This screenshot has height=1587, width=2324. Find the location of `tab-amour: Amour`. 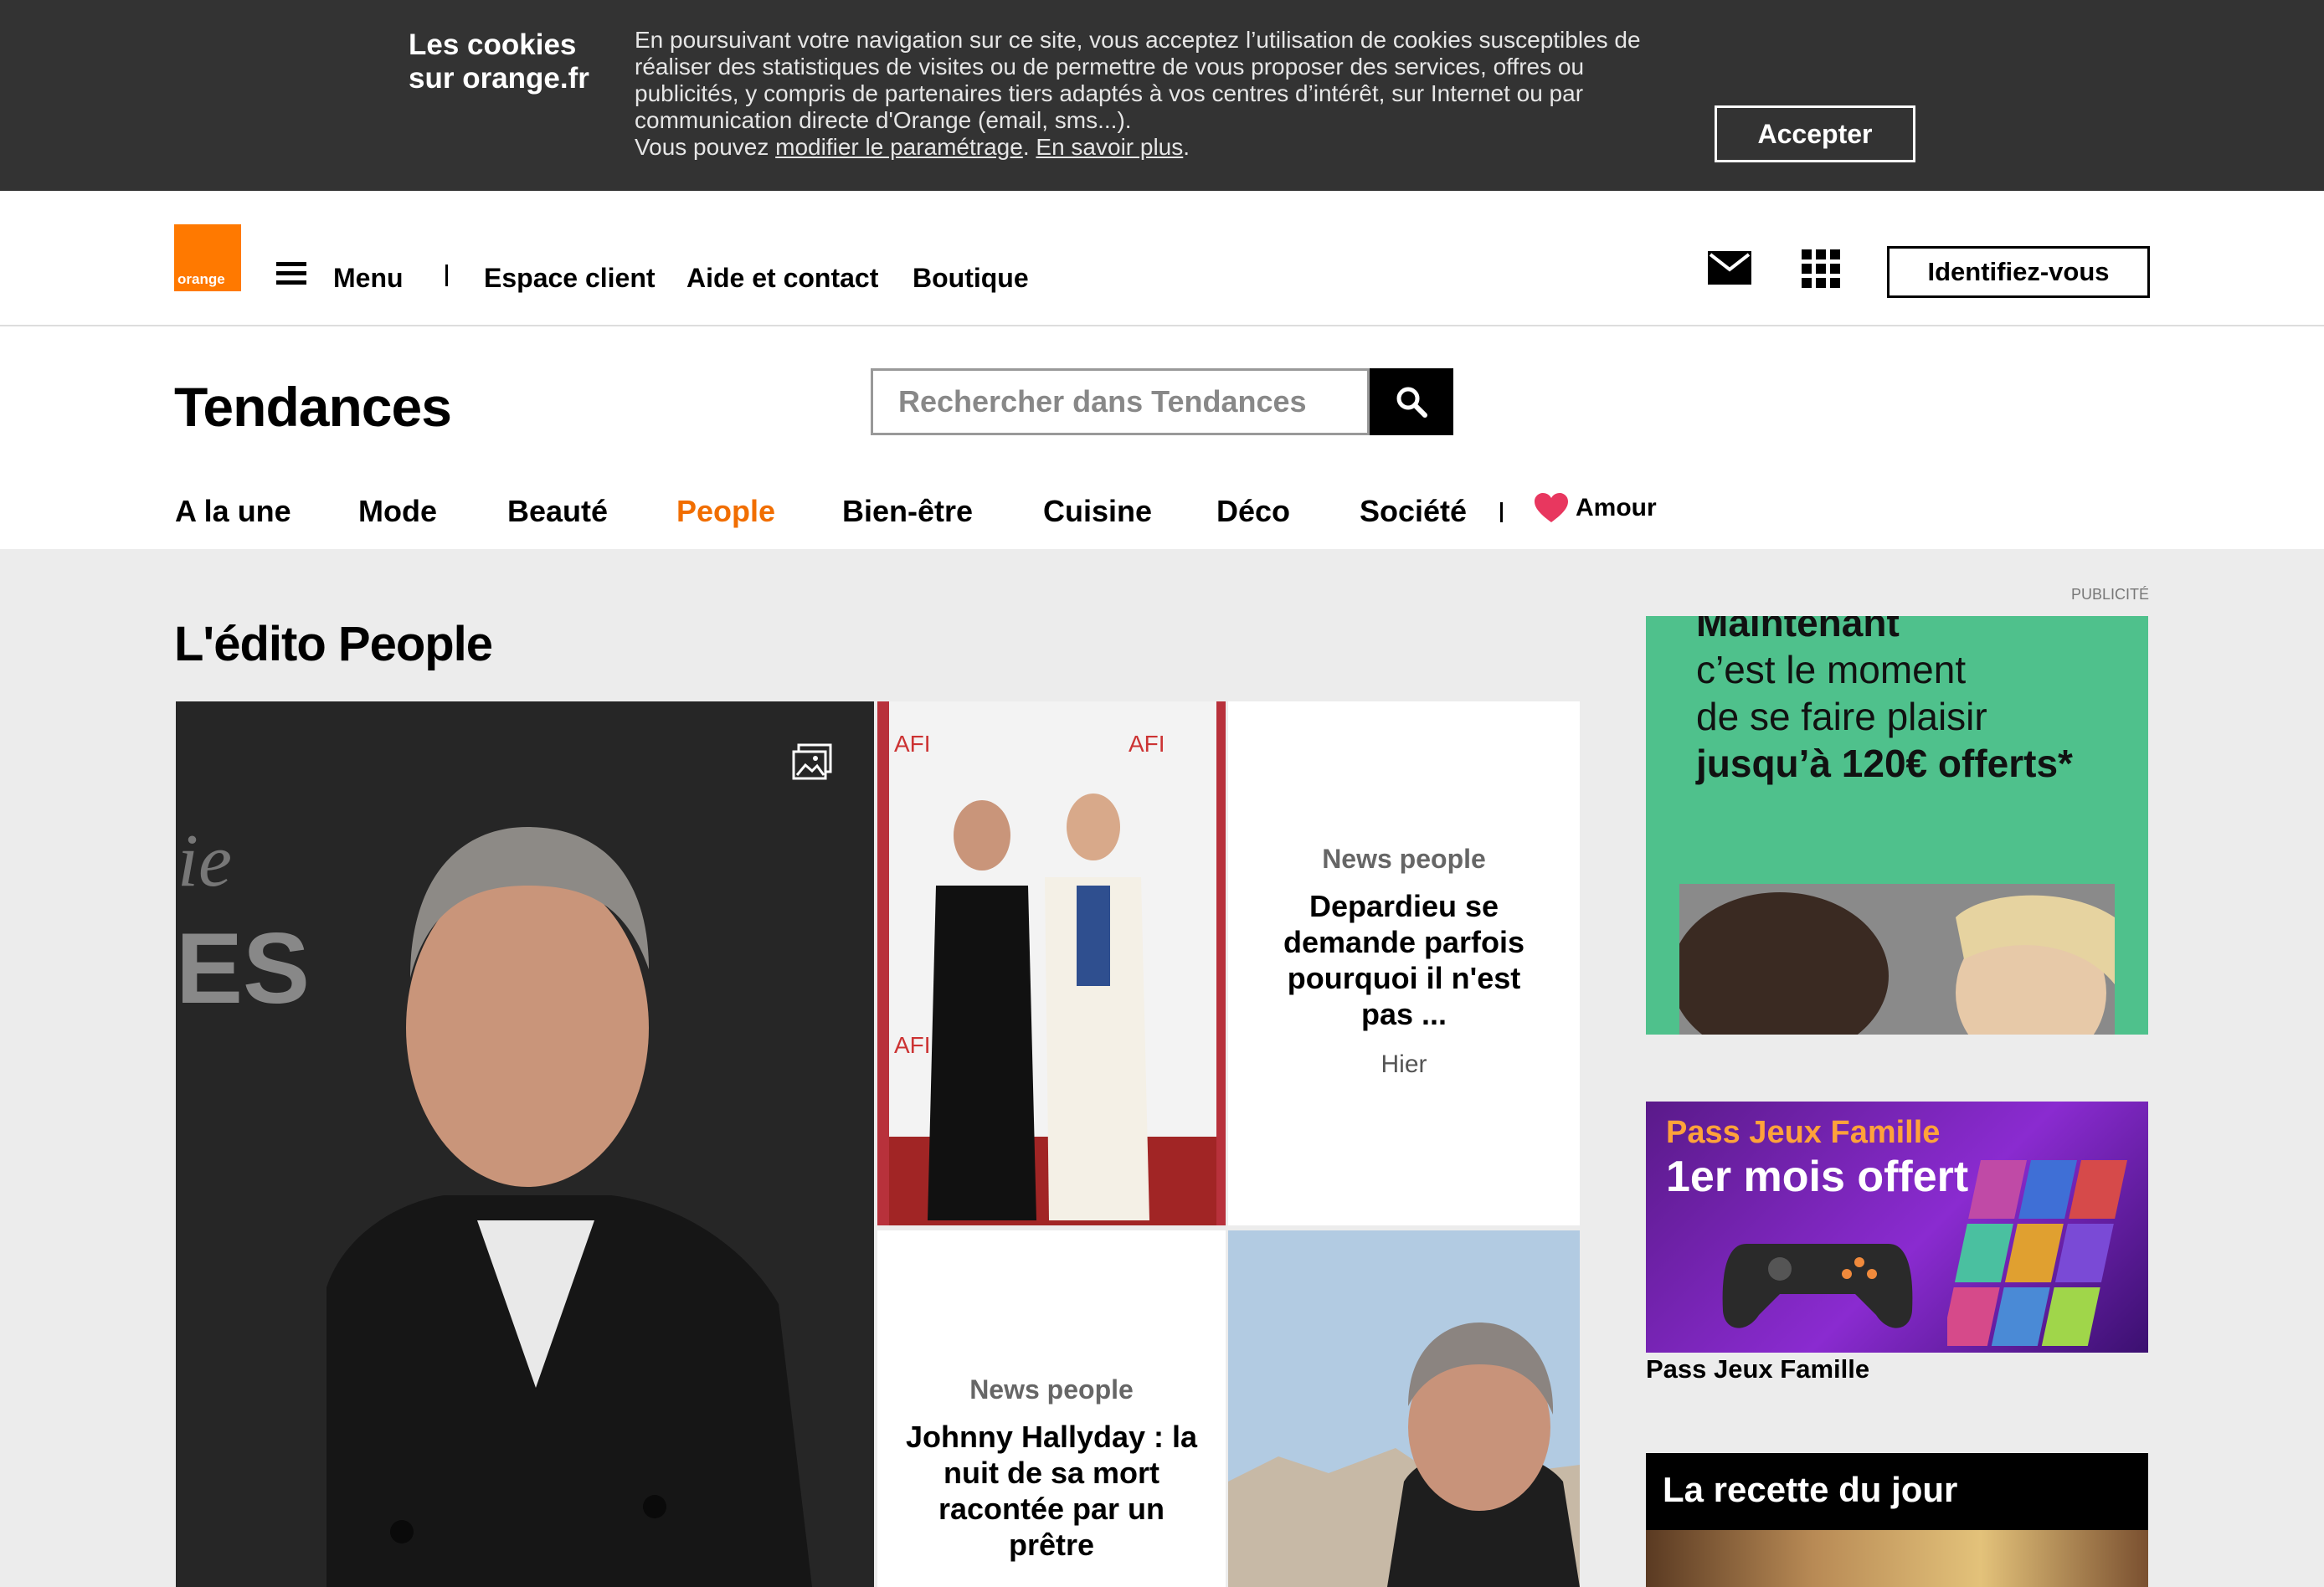

tab-amour: Amour is located at coordinates (1595, 508).